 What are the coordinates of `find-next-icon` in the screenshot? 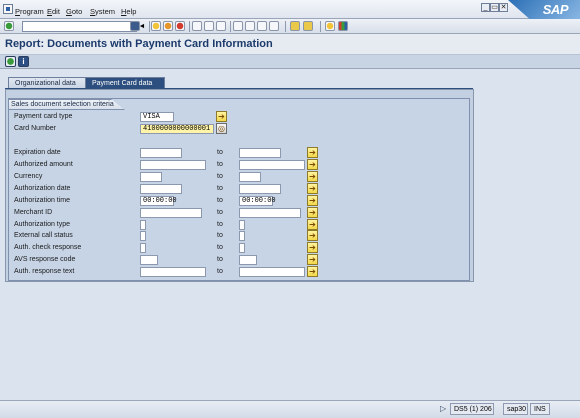 It's located at (221, 26).